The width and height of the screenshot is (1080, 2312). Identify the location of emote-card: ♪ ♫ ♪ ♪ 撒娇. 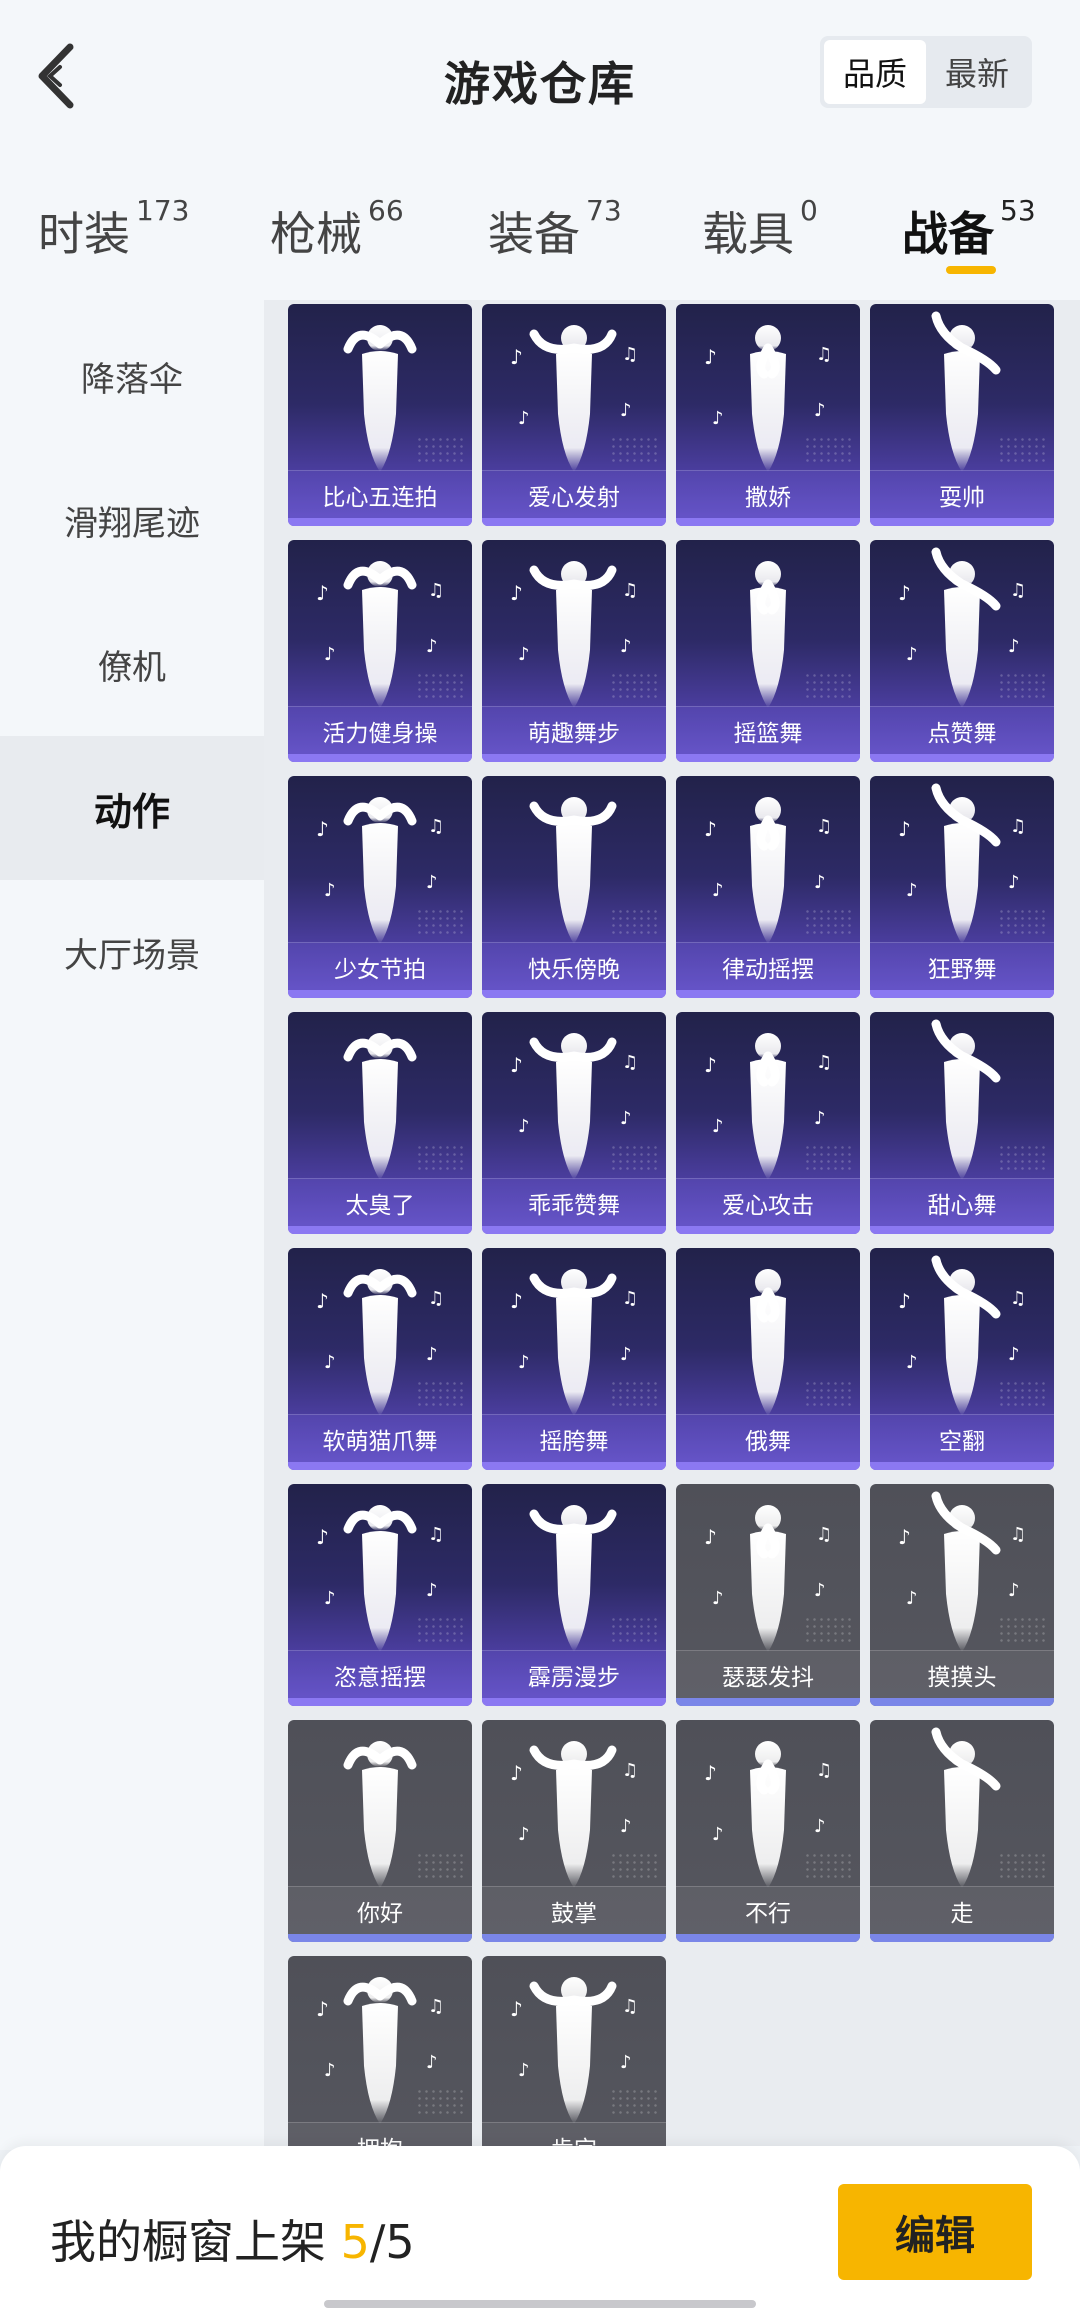
(768, 415).